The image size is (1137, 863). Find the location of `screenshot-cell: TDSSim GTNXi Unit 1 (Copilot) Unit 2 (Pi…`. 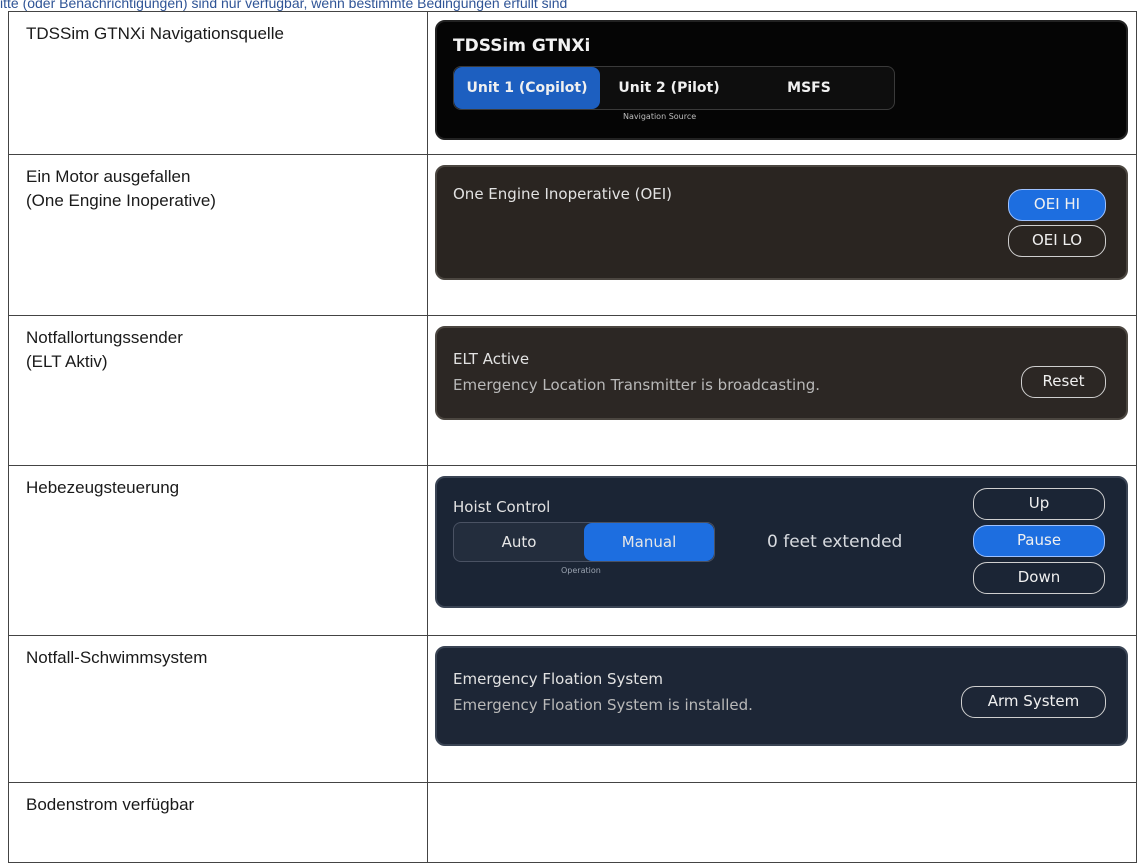

screenshot-cell: TDSSim GTNXi Unit 1 (Copilot) Unit 2 (Pi… is located at coordinates (782, 83).